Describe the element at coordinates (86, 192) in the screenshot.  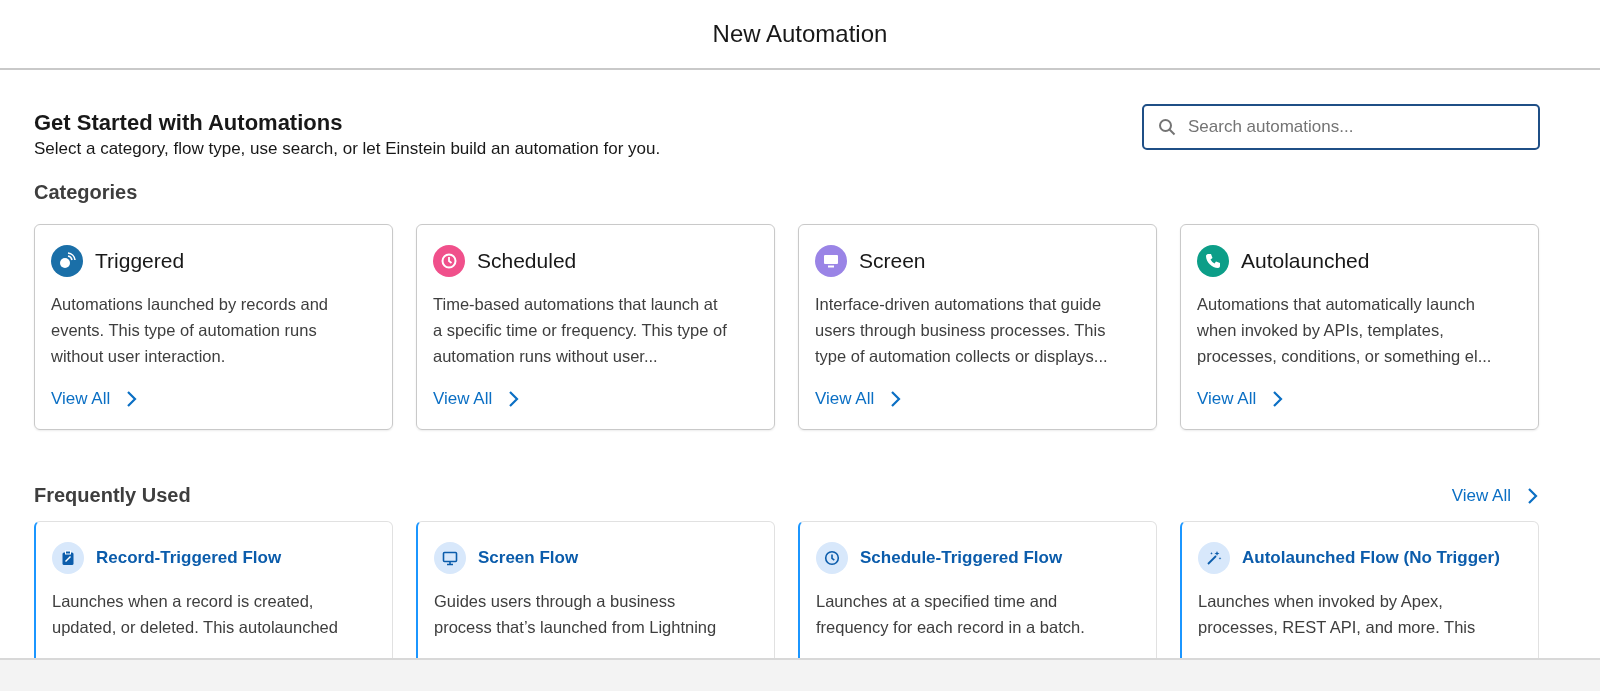
I see `section-heading: Categories` at that location.